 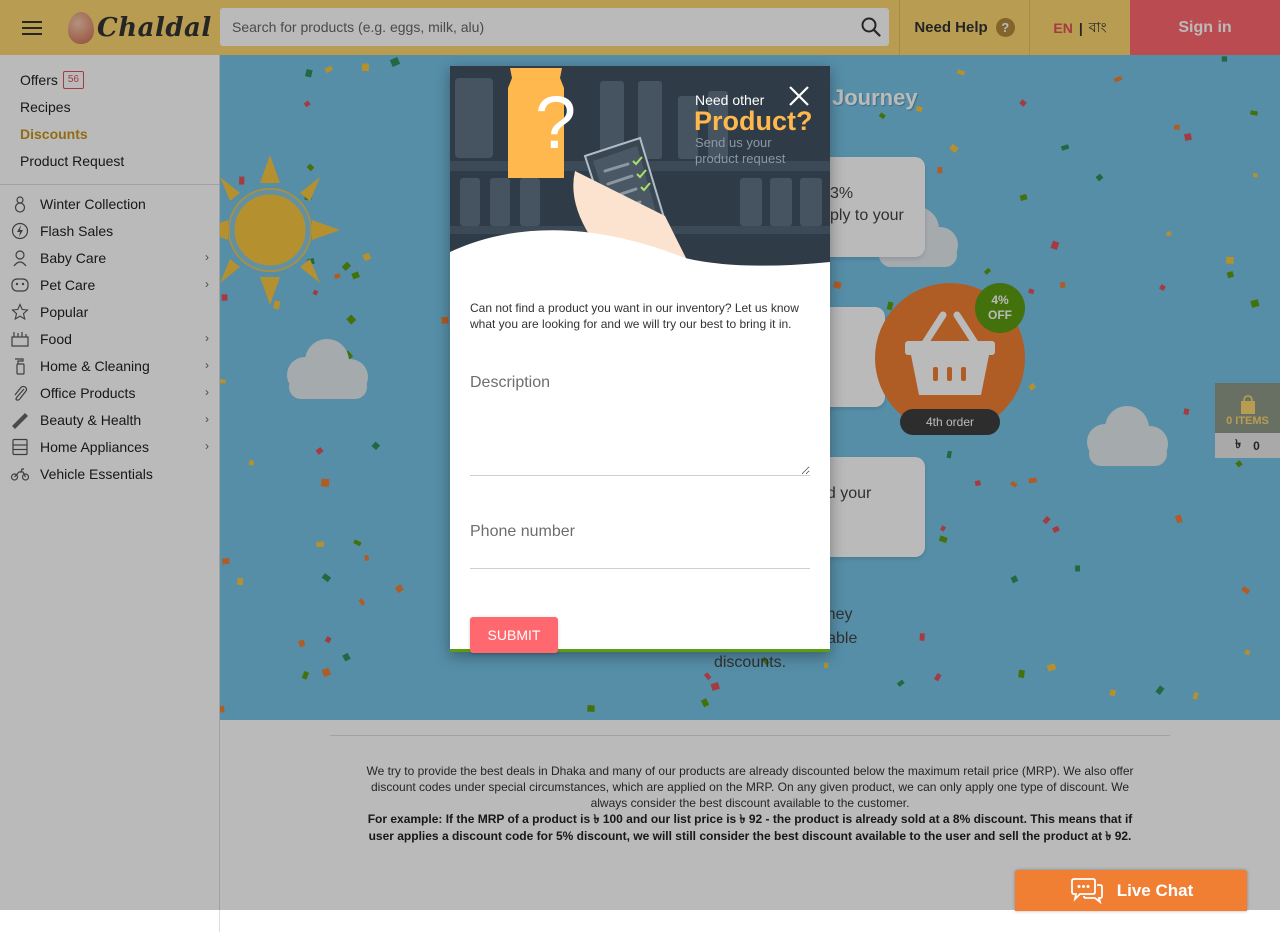 I want to click on submit-button: SUBMIT, so click(x=514, y=635).